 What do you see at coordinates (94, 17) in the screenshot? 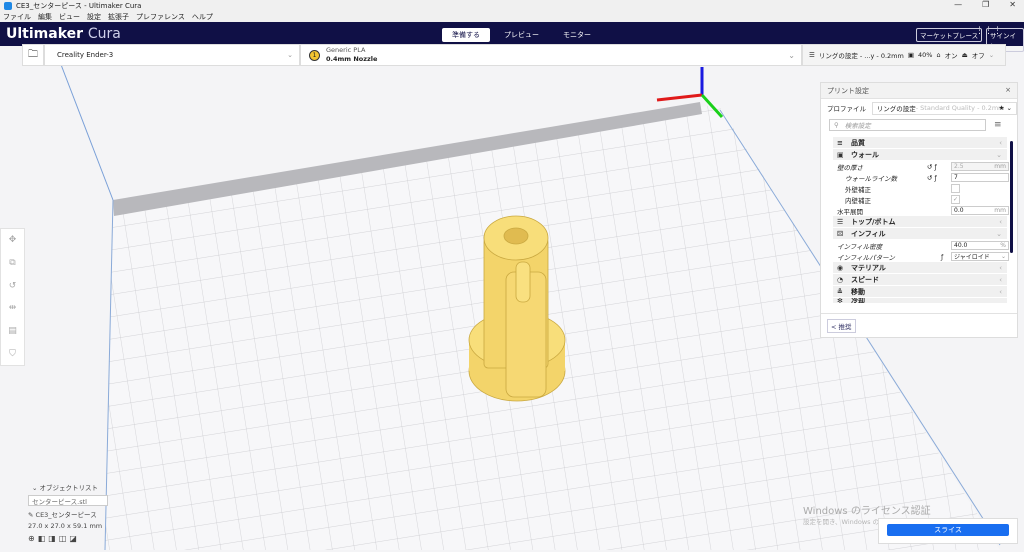
I see `menu-settings: 設定` at bounding box center [94, 17].